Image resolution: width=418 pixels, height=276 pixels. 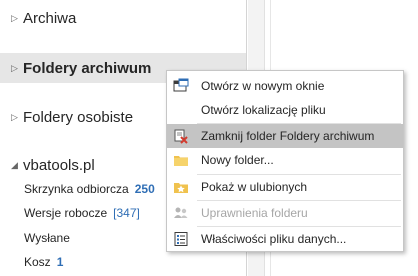 What do you see at coordinates (60, 262) in the screenshot?
I see `unread-count: 1` at bounding box center [60, 262].